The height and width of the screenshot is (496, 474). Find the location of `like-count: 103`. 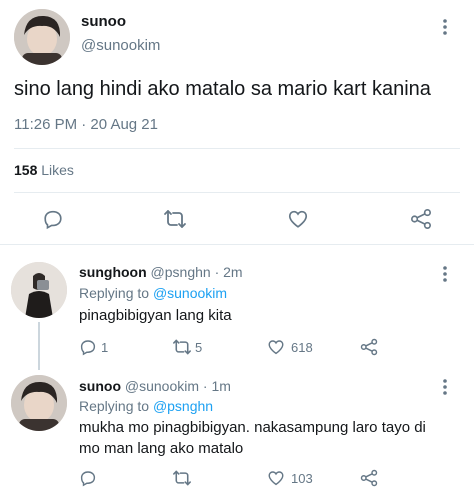

like-count: 103 is located at coordinates (302, 478).